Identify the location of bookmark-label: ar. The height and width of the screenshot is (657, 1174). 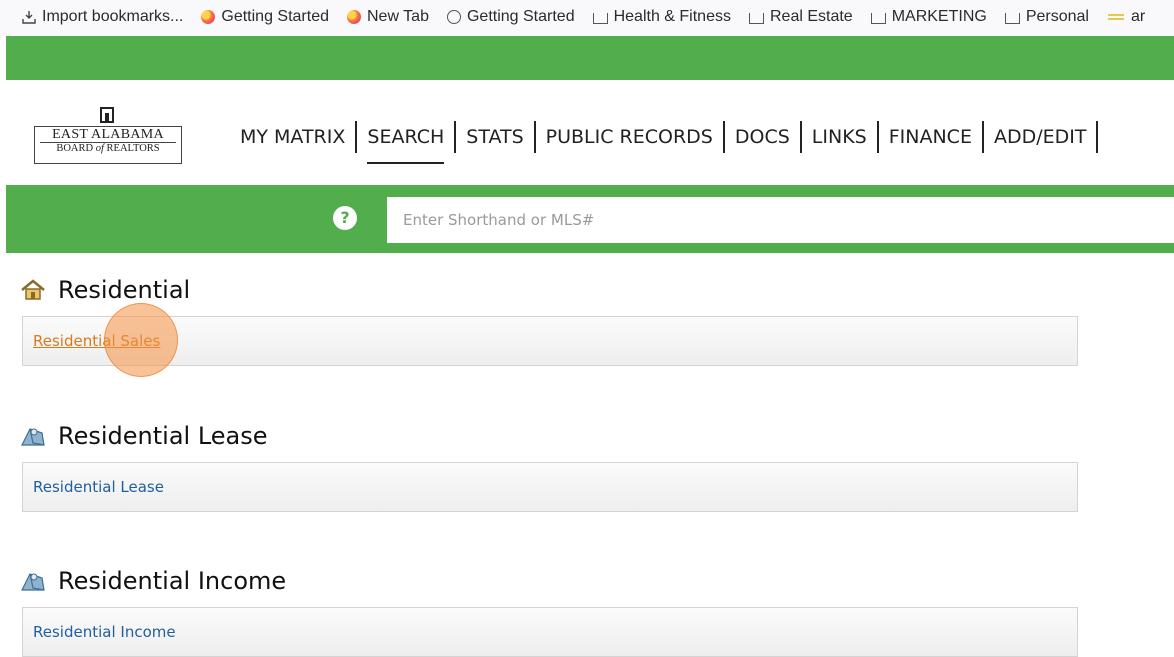
(1138, 16).